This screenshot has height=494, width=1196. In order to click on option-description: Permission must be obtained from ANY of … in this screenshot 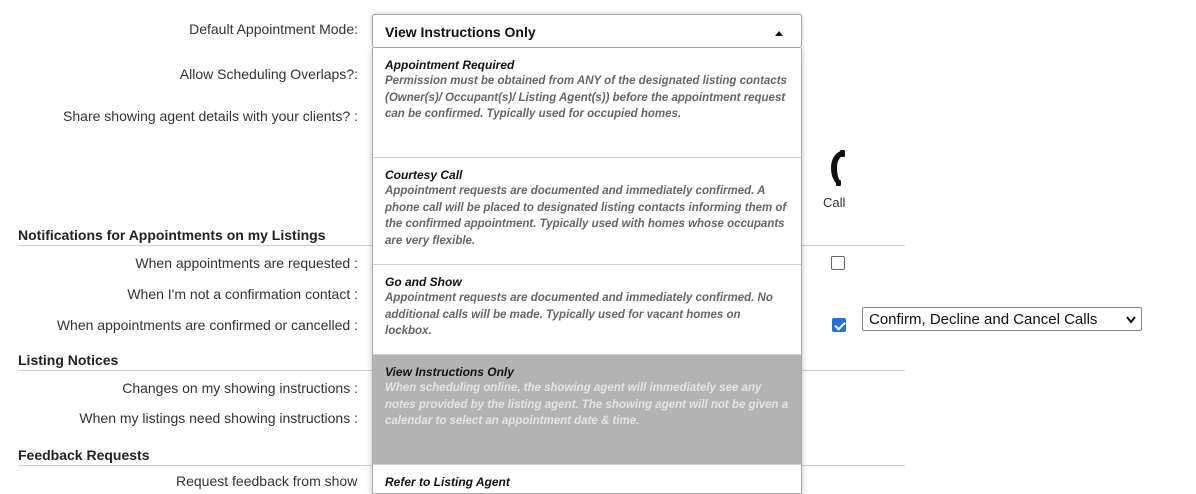, I will do `click(586, 97)`.